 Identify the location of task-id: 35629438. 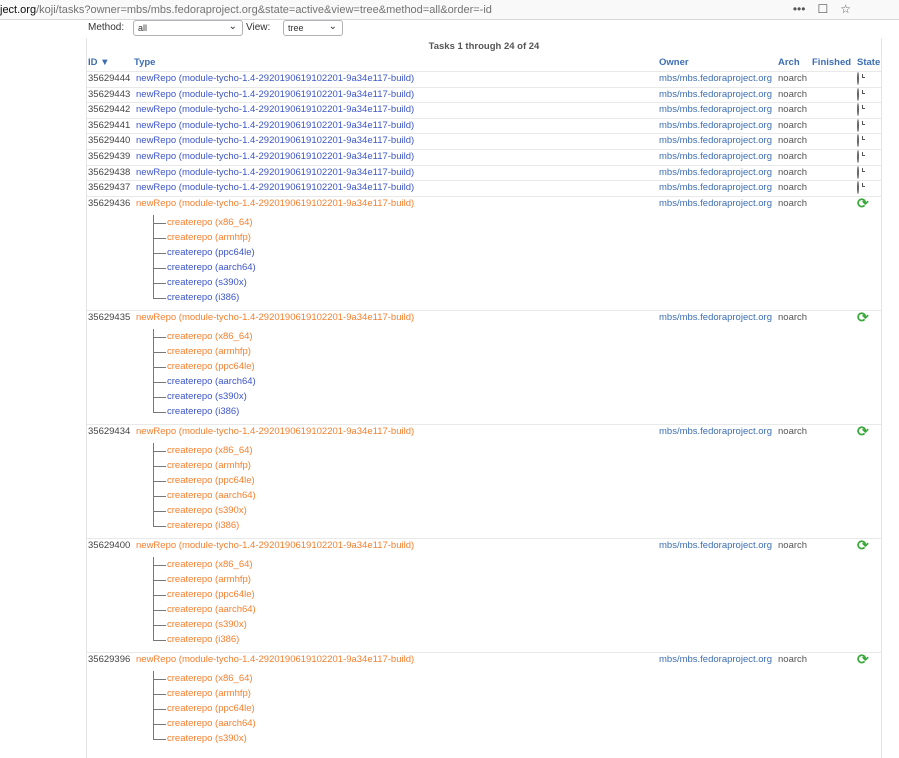
(109, 172).